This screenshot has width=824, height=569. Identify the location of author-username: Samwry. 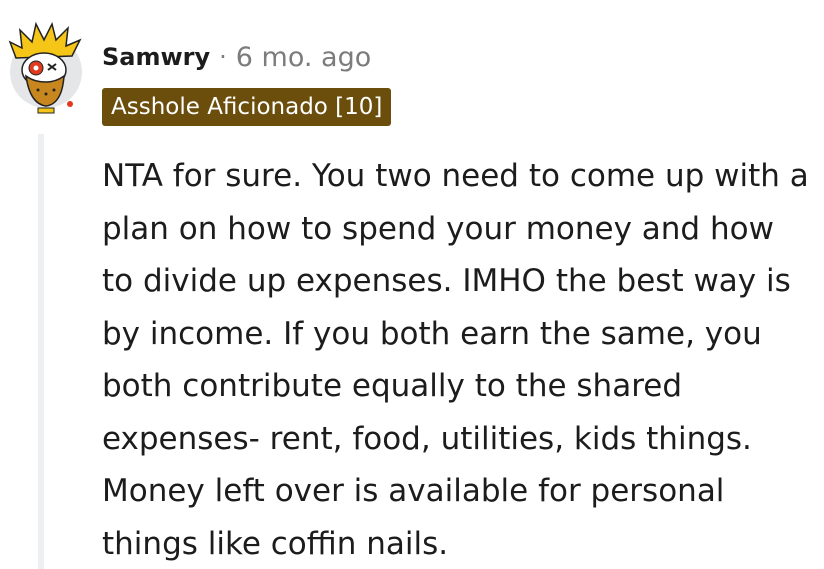
(156, 57).